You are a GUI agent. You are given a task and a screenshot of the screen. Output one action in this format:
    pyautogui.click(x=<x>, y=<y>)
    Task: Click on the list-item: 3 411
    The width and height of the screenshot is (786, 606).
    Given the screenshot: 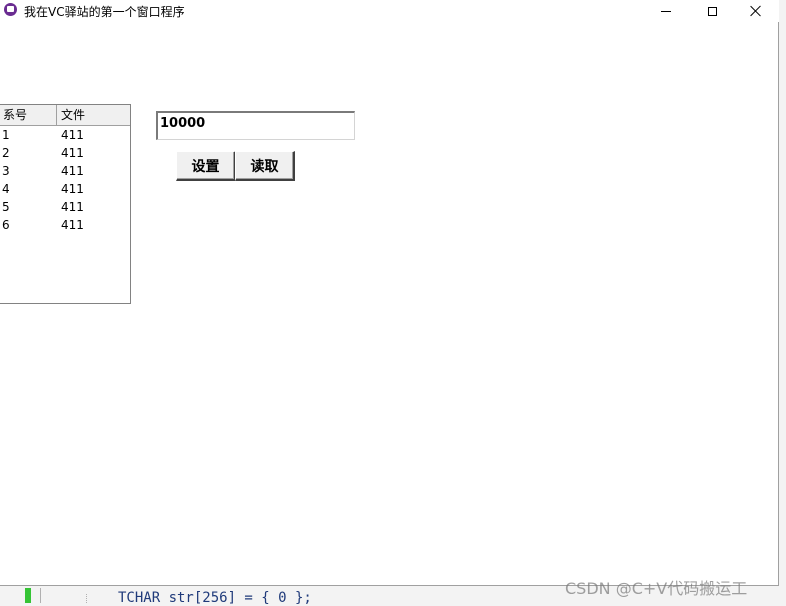 What is the action you would take?
    pyautogui.click(x=65, y=171)
    